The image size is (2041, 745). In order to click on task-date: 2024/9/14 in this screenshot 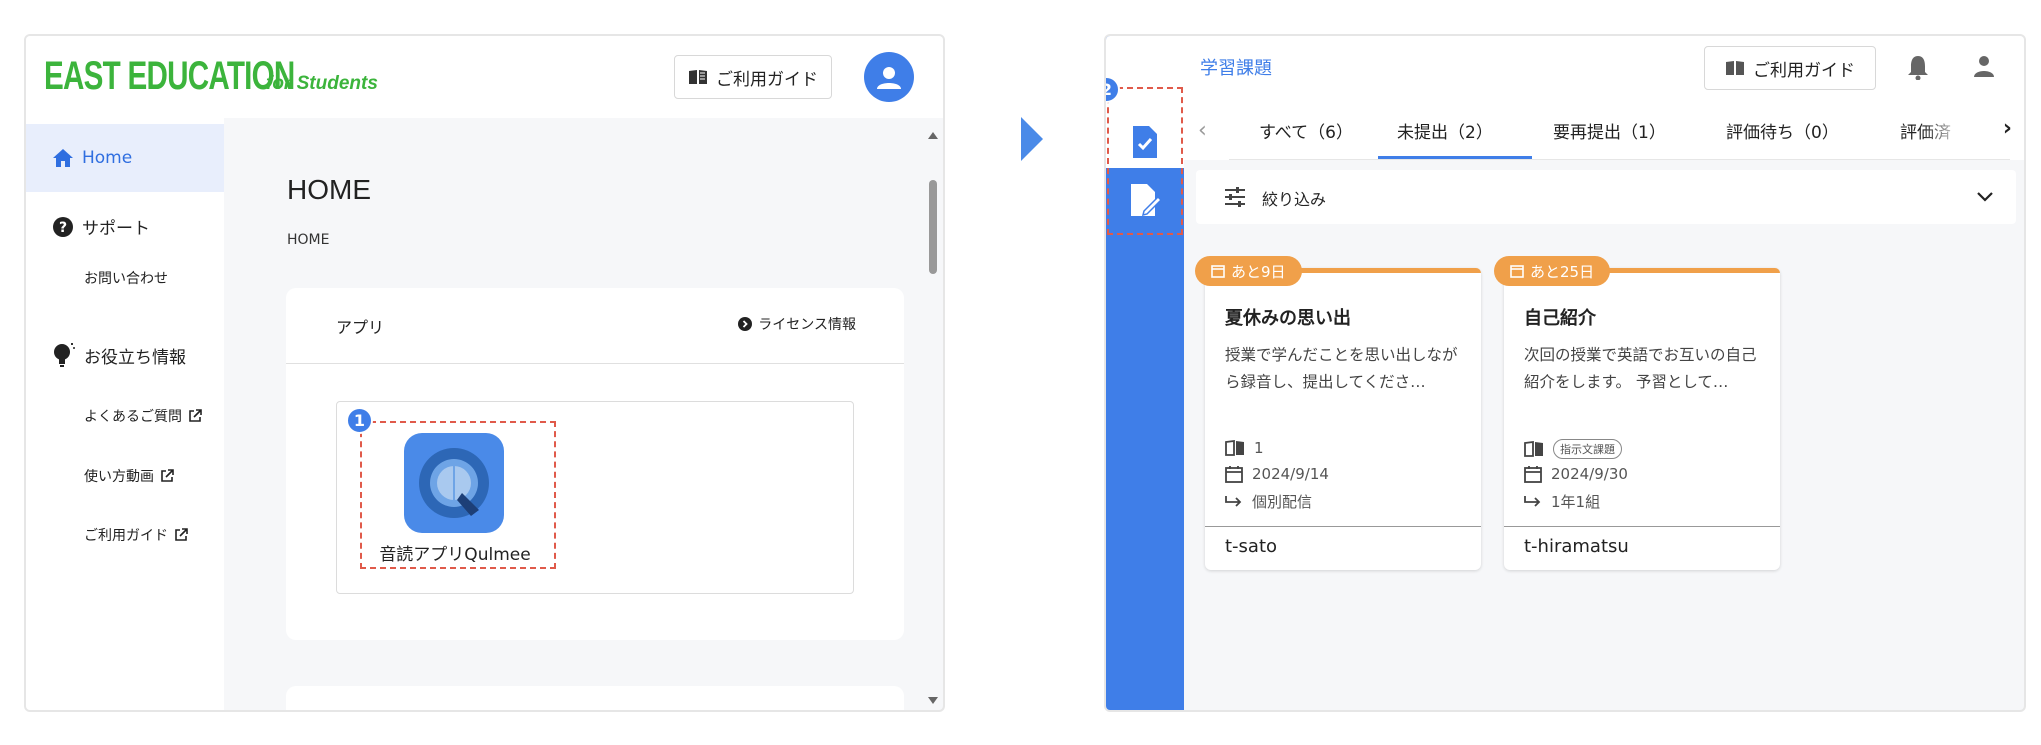, I will do `click(1277, 474)`.